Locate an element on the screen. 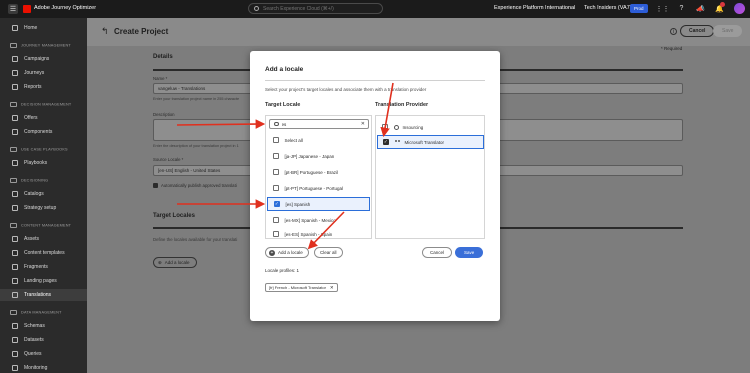 This screenshot has height=373, width=750. adobe-logo-icon is located at coordinates (27, 9).